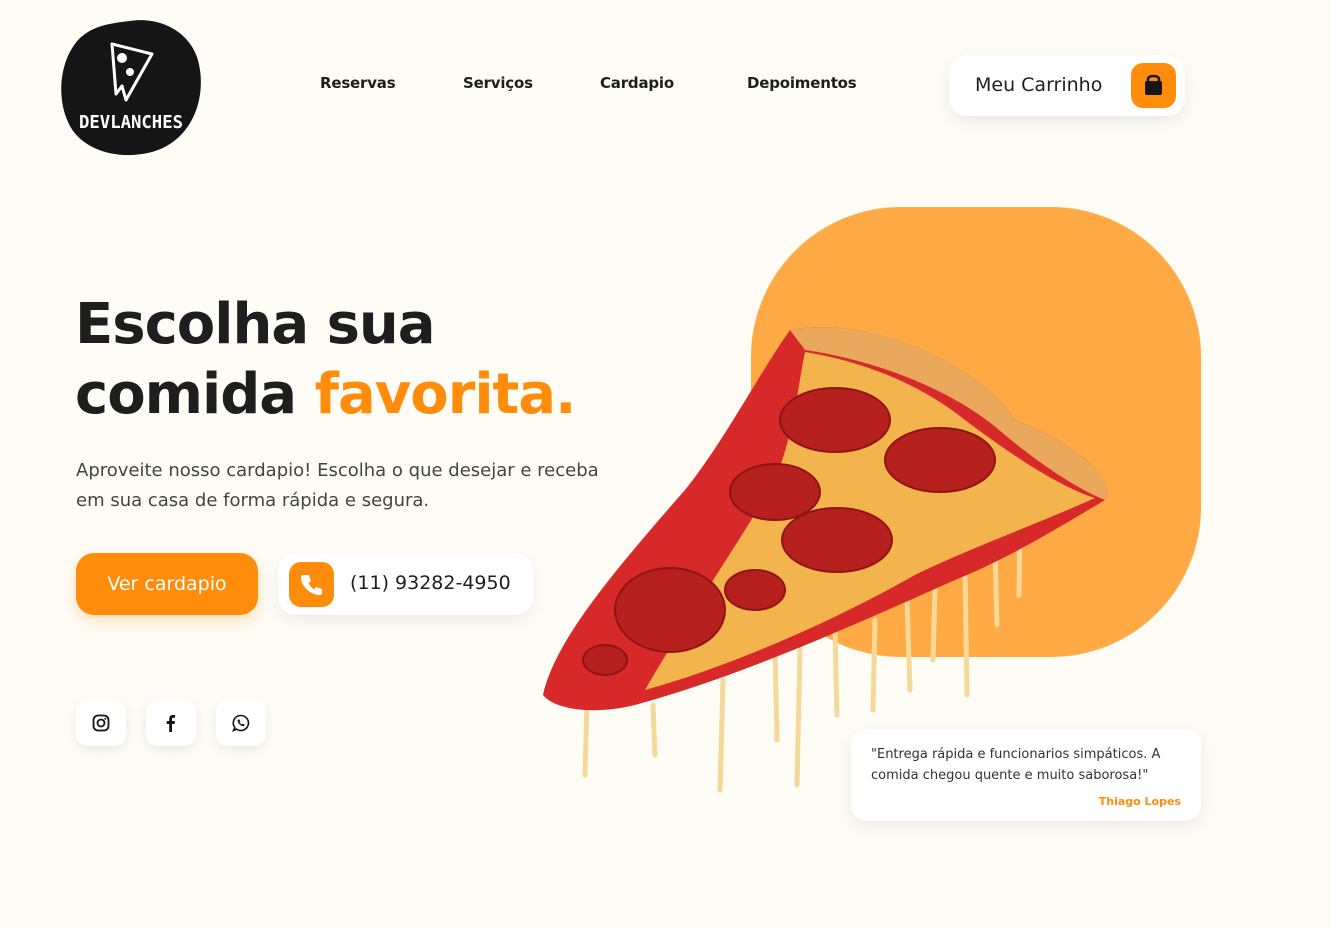  What do you see at coordinates (430, 583) in the screenshot?
I see `phone-number: (11) 93282-4950` at bounding box center [430, 583].